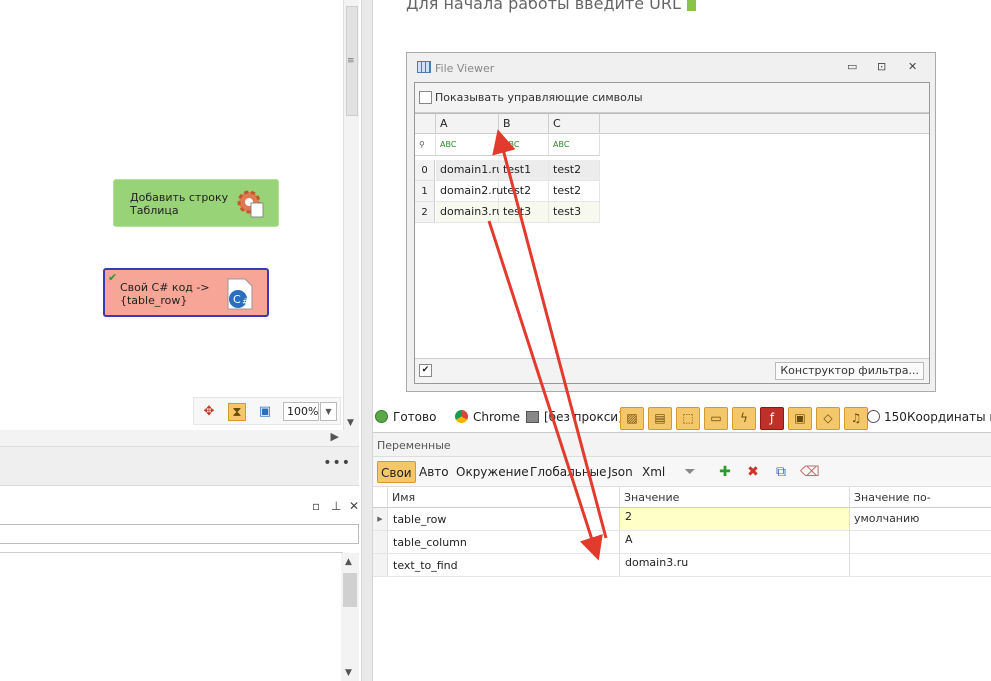 Image resolution: width=991 pixels, height=681 pixels. I want to click on table-cell: domain2.ru, so click(469, 191).